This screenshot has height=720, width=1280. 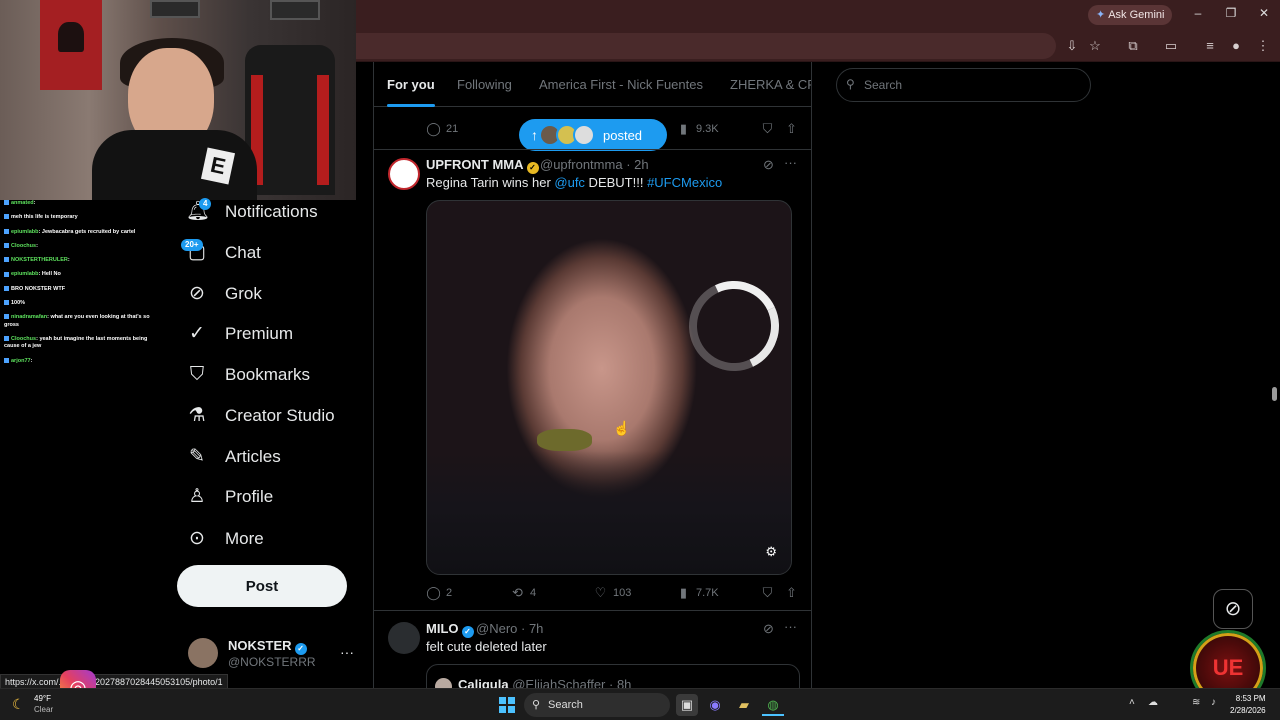 I want to click on search-input, so click(x=963, y=85).